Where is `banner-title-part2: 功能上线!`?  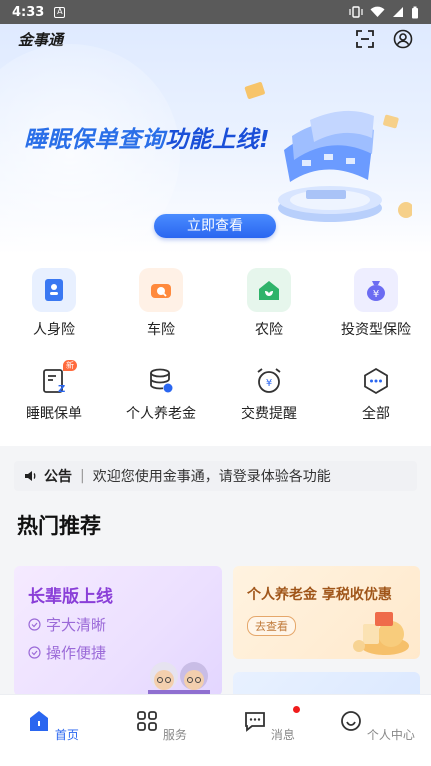 banner-title-part2: 功能上线! is located at coordinates (217, 140).